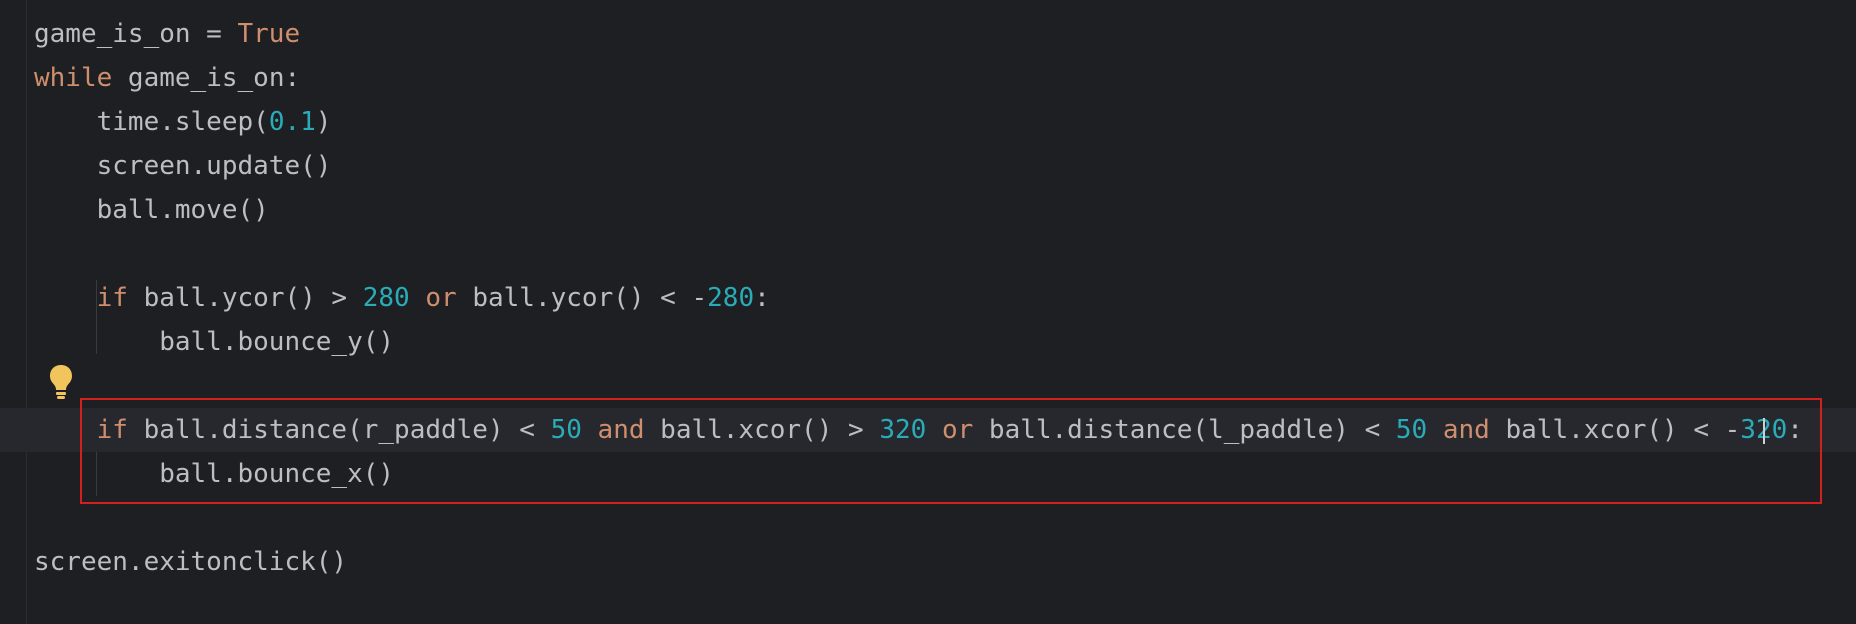  What do you see at coordinates (206, 78) in the screenshot?
I see `code-token: game_is_on:` at bounding box center [206, 78].